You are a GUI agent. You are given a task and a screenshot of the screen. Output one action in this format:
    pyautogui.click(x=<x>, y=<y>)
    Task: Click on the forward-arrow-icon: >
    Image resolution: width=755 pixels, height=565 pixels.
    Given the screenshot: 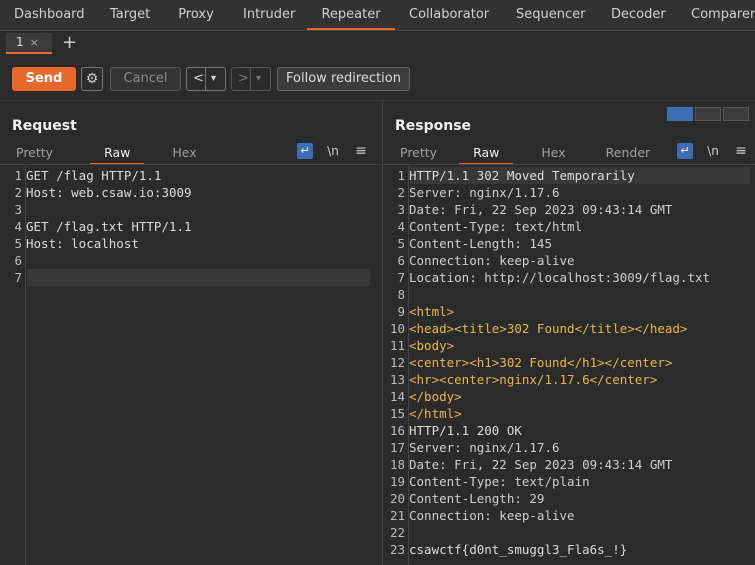 What is the action you would take?
    pyautogui.click(x=243, y=78)
    